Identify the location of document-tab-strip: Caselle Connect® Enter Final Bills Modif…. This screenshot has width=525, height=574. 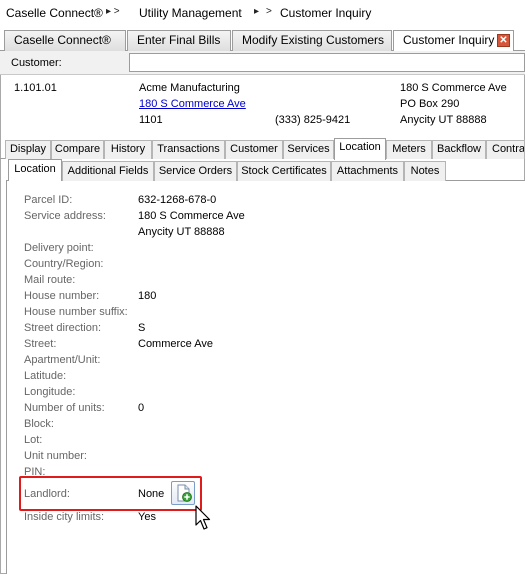
(262, 39).